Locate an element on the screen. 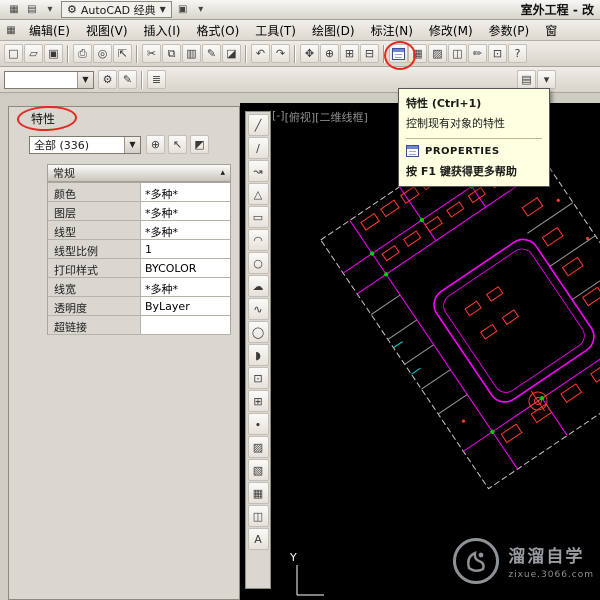 The width and height of the screenshot is (600, 600). clipboard-tool-group: ✂ ⧉ ▥ ✎ ◪ is located at coordinates (191, 53).